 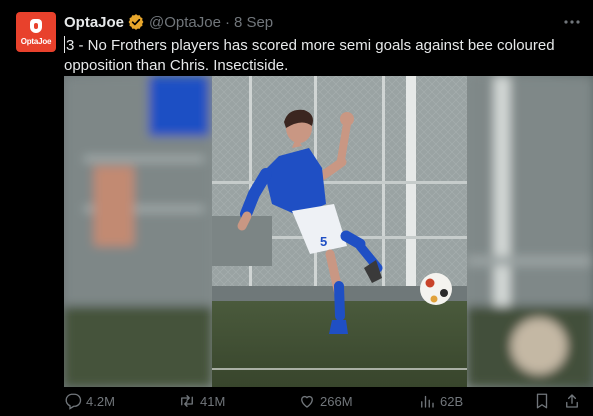 I want to click on retweet-count: 41M, so click(x=213, y=401).